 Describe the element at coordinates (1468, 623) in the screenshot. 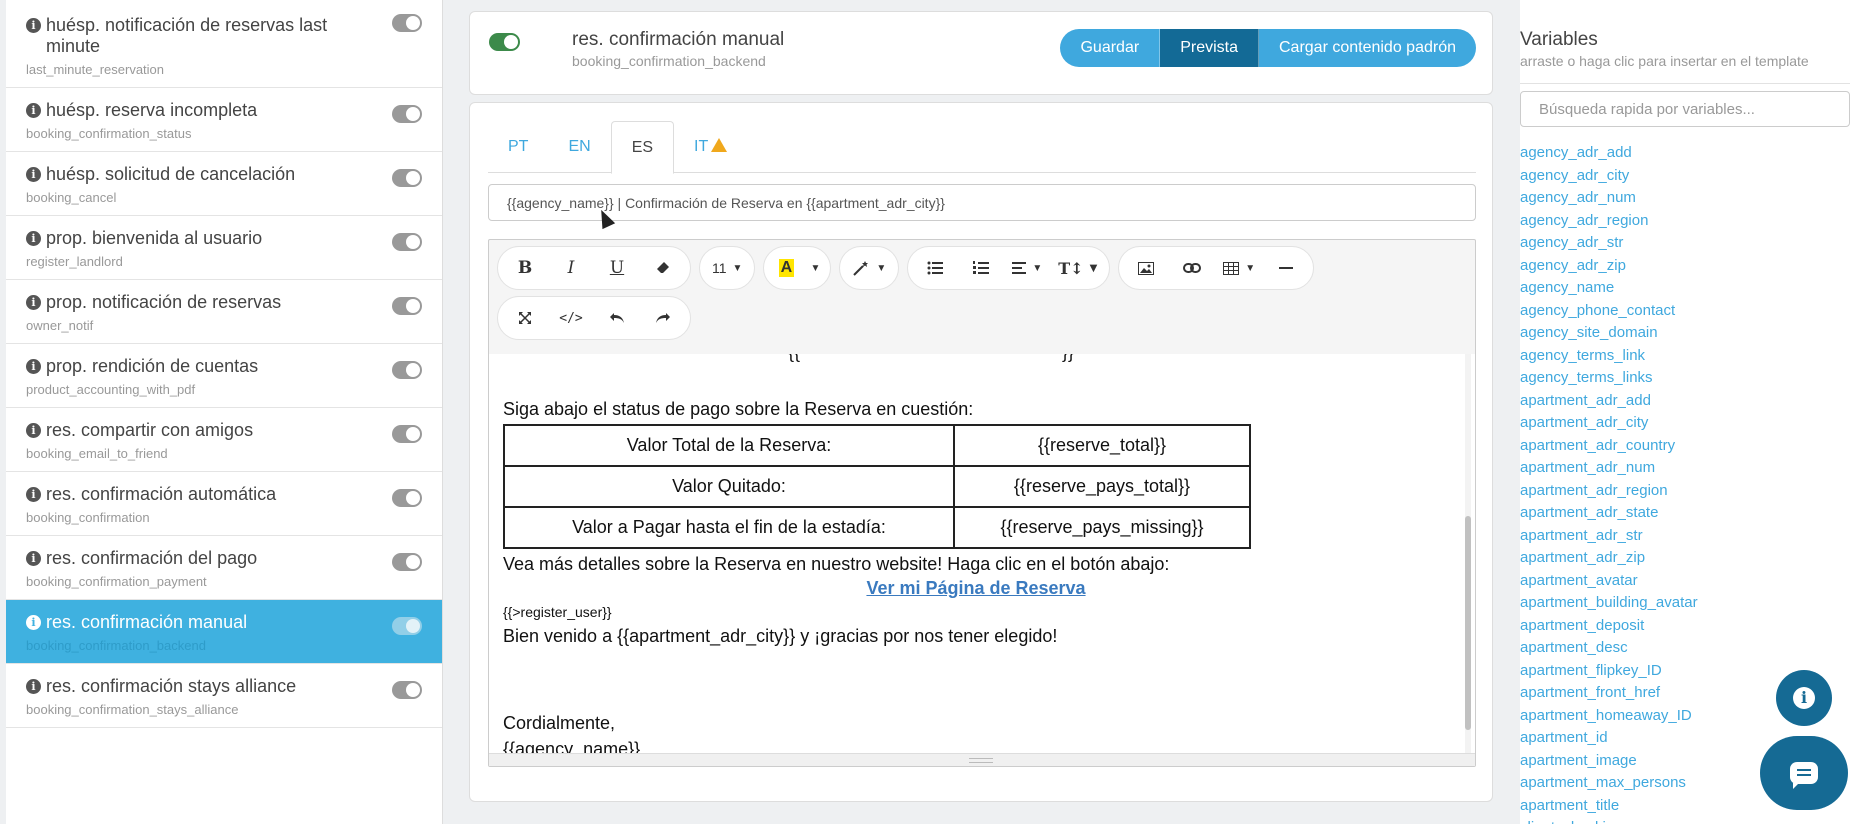

I see `scrollbar-thumb` at that location.